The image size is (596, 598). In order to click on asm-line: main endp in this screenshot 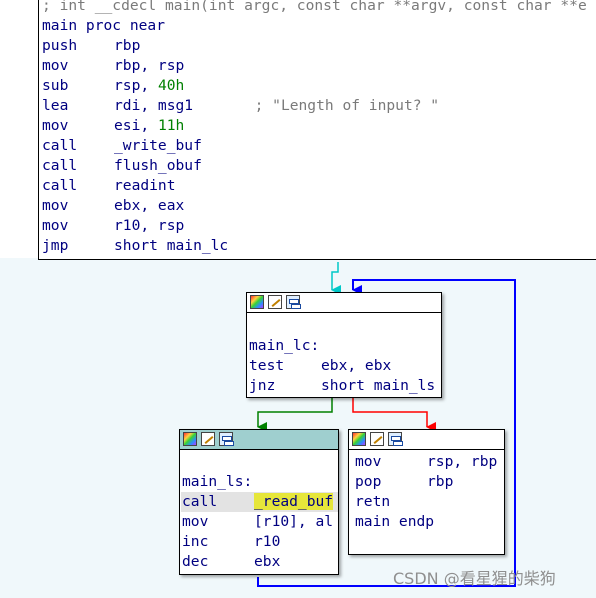, I will do `click(394, 522)`.